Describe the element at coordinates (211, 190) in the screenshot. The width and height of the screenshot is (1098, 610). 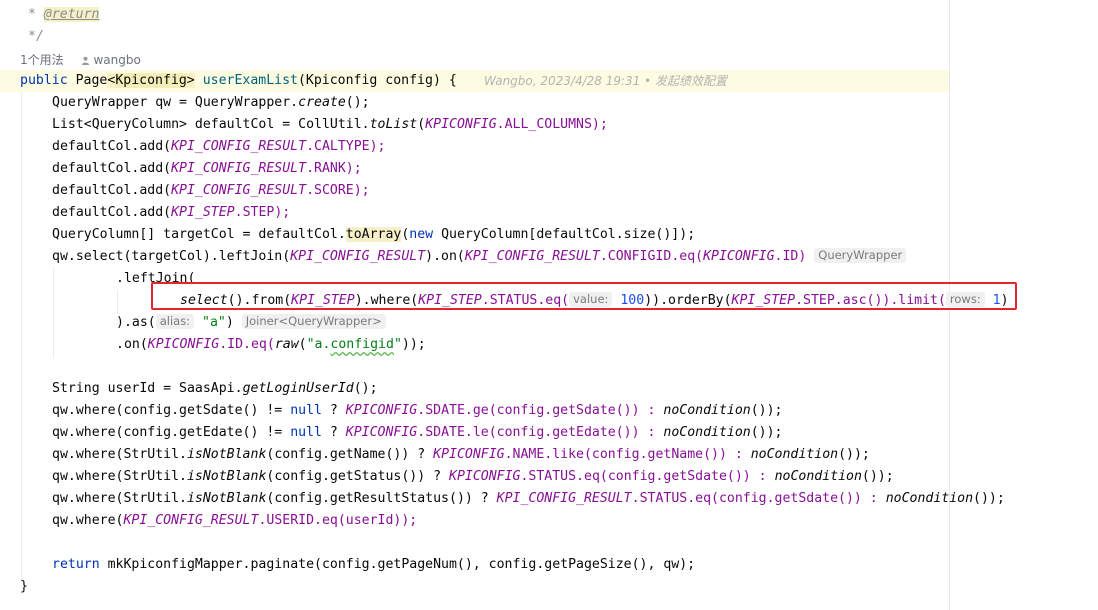
I see `code-line: defaultCol.add(KPI_CONFIG_RESULT.SCORE);` at that location.